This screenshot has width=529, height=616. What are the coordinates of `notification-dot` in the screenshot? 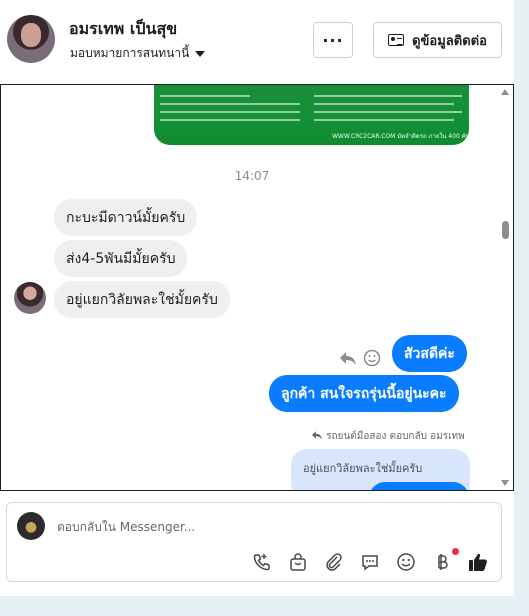 It's located at (455, 551).